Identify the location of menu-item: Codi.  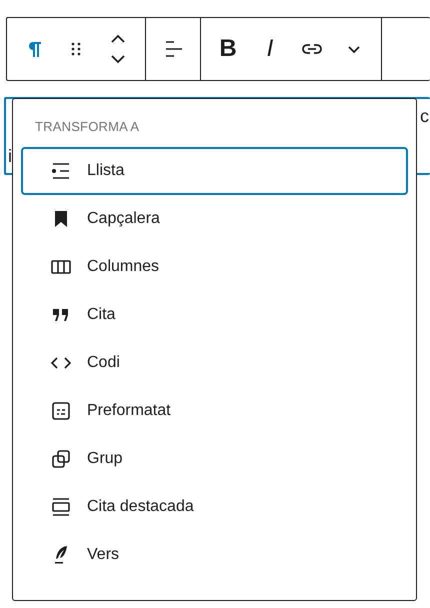
(214, 362).